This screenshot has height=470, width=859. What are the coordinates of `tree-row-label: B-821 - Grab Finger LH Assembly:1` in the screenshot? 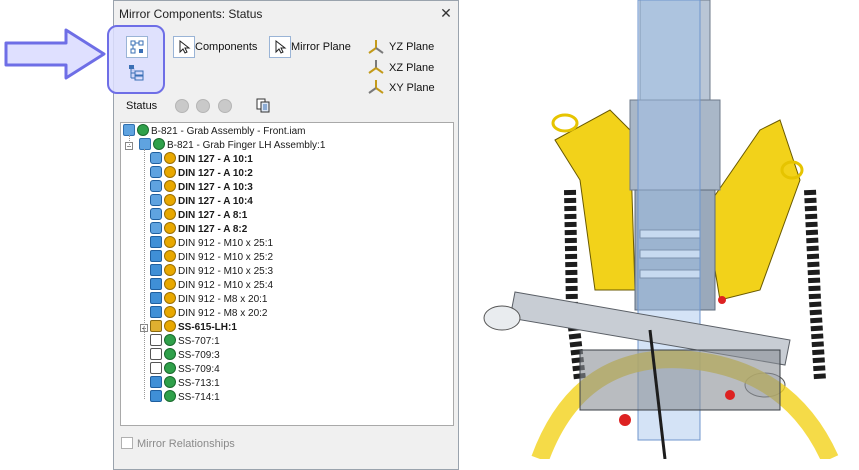 It's located at (246, 145).